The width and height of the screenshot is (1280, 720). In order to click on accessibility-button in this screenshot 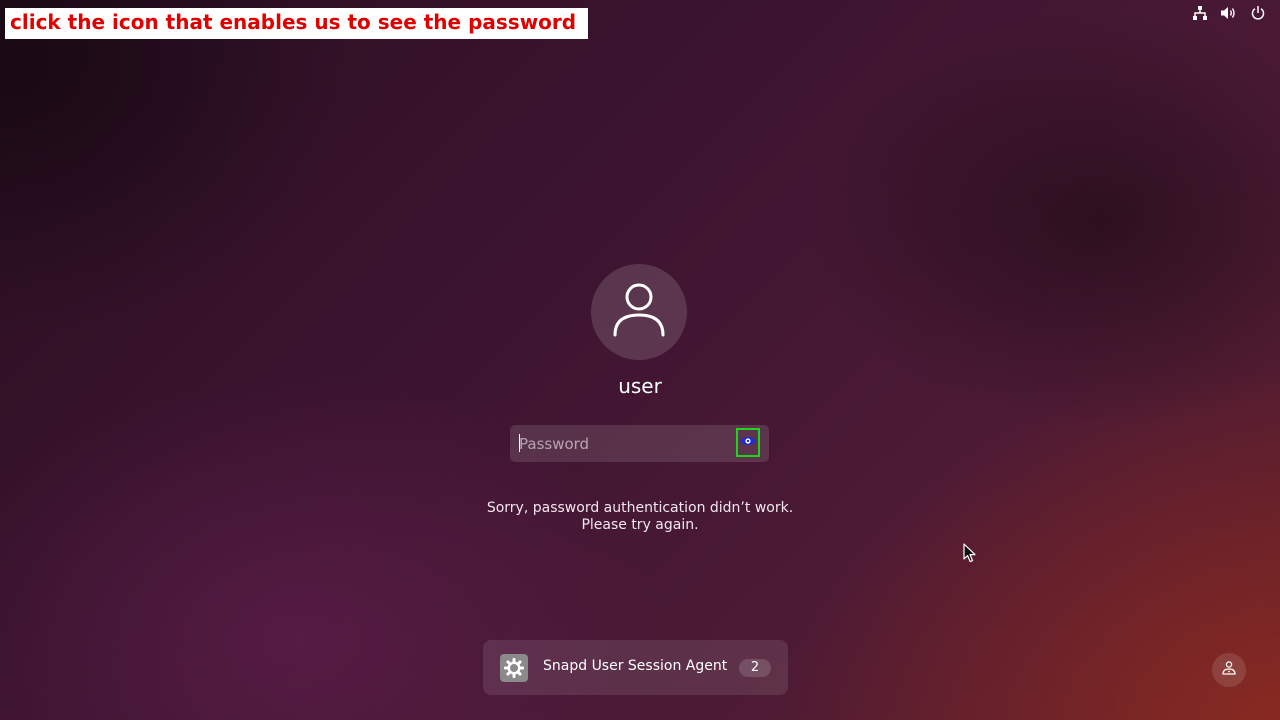, I will do `click(1229, 670)`.